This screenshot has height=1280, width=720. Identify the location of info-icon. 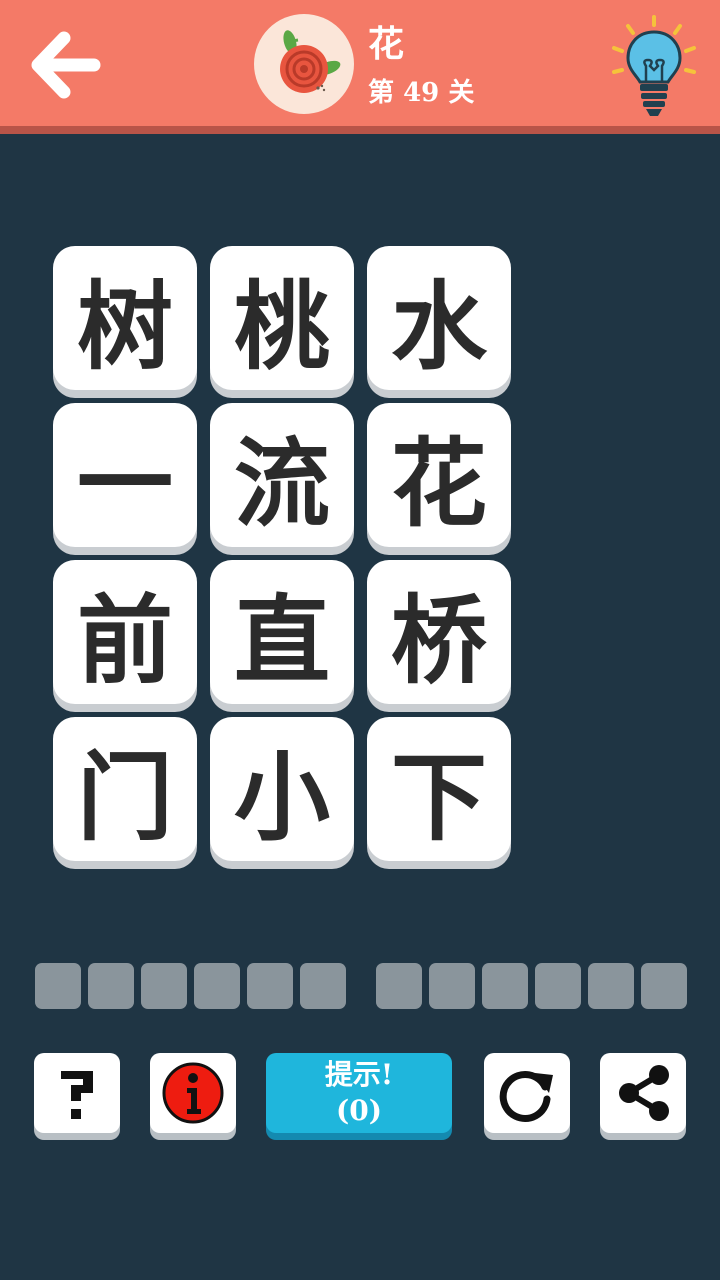
(193, 1093).